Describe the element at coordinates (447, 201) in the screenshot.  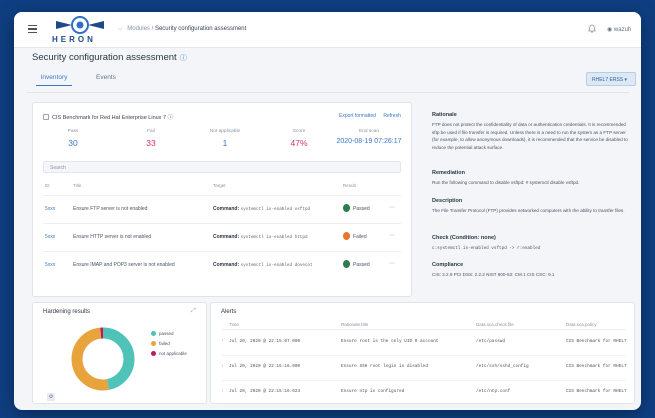
I see `description-title: Description` at that location.